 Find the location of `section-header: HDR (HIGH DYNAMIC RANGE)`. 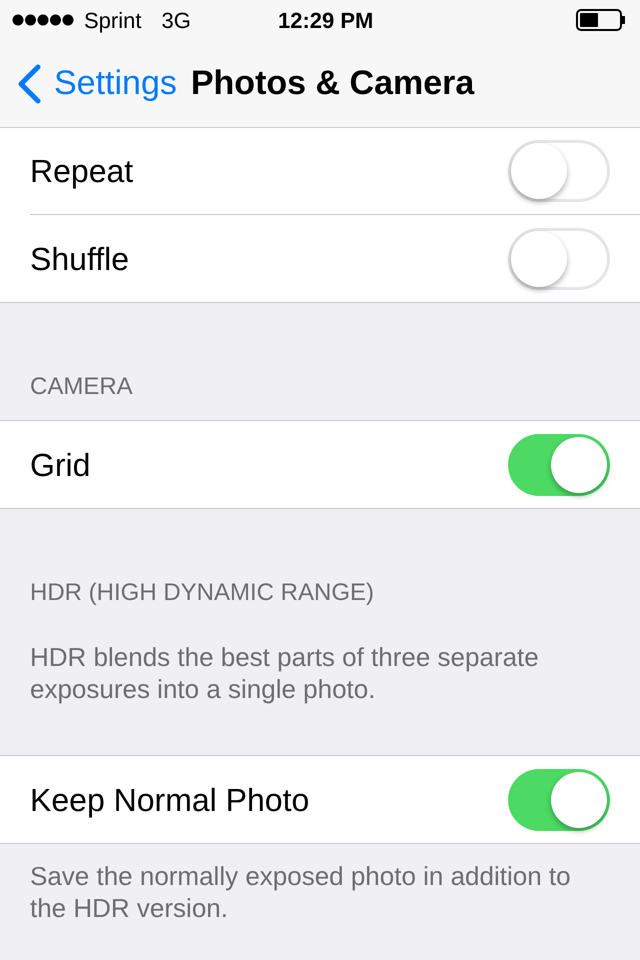

section-header: HDR (HIGH DYNAMIC RANGE) is located at coordinates (202, 592).